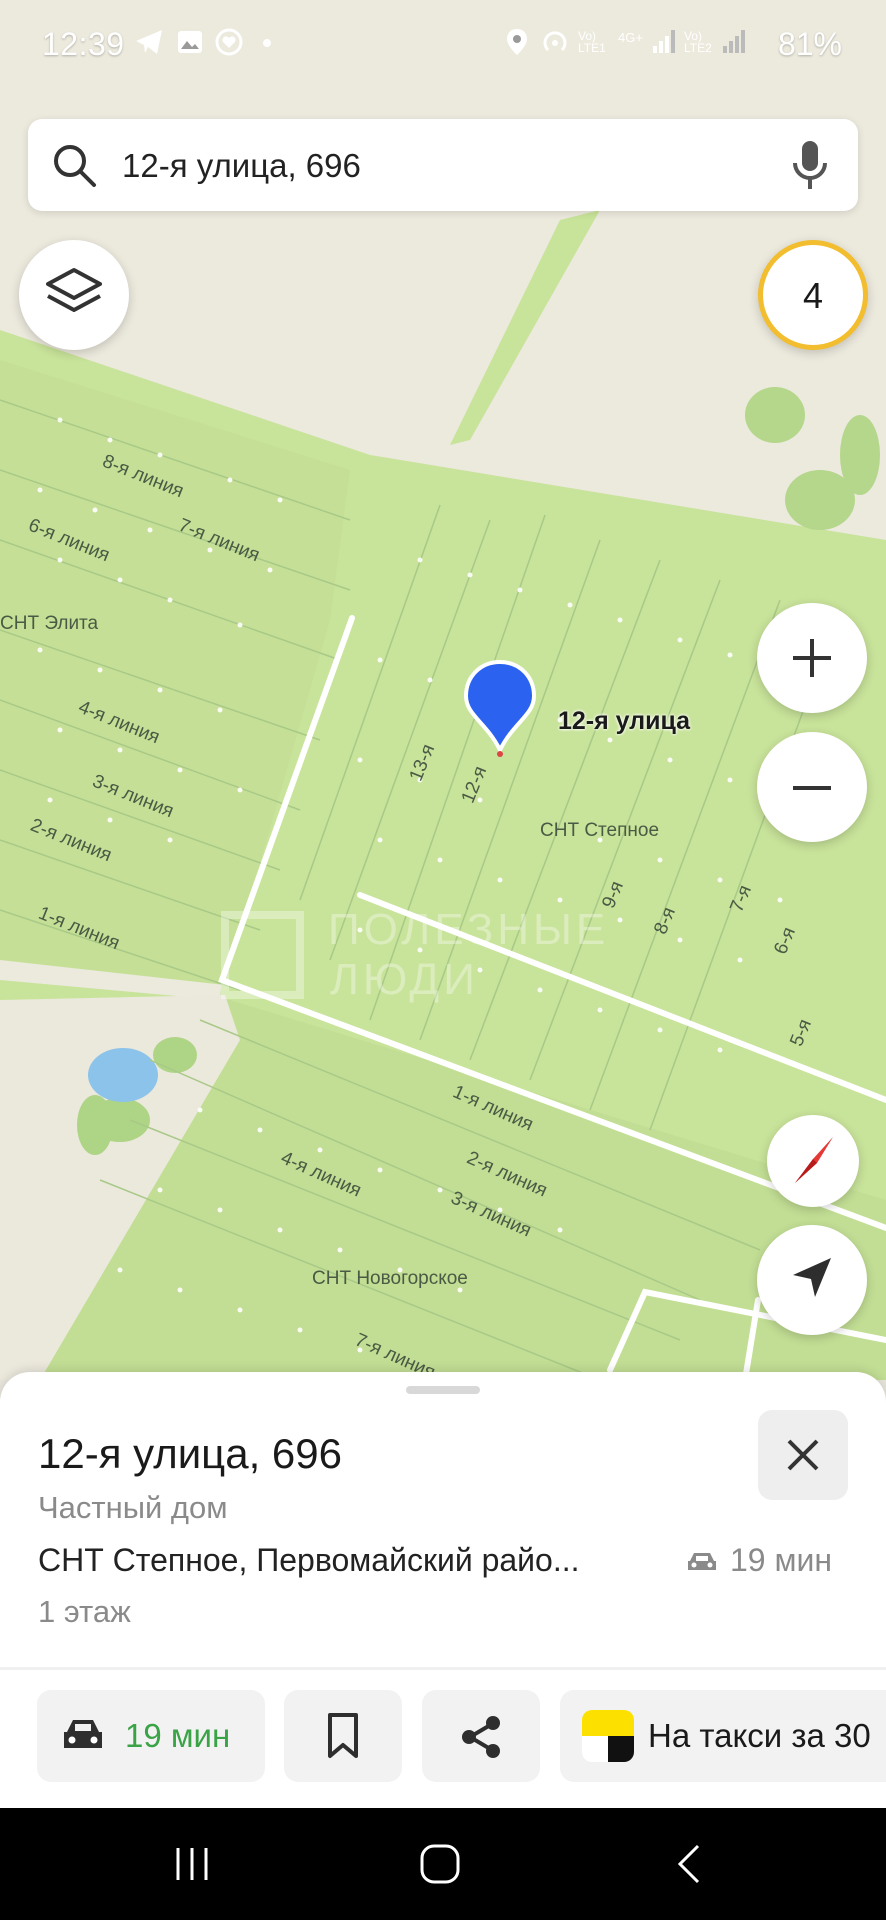  I want to click on share-icon, so click(481, 1739).